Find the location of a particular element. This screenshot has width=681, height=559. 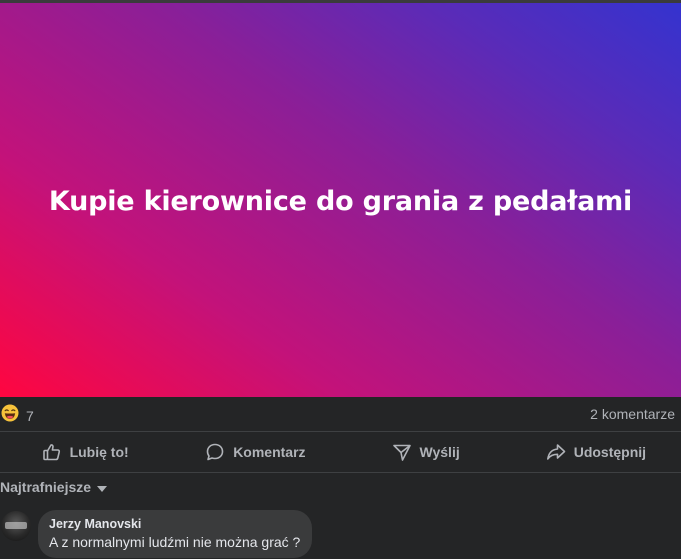

post-stats: 7 2 komentarze is located at coordinates (340, 414).